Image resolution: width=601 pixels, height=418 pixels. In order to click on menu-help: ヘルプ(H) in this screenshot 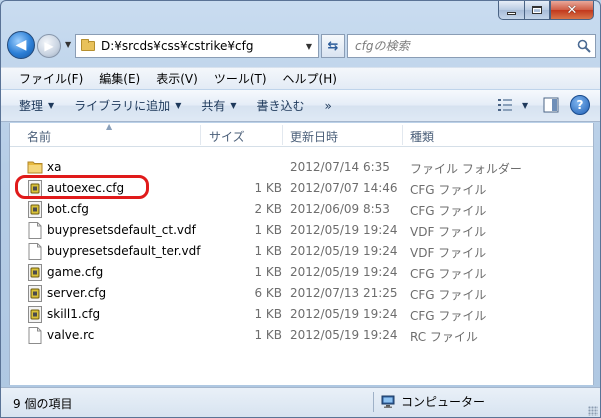, I will do `click(310, 79)`.